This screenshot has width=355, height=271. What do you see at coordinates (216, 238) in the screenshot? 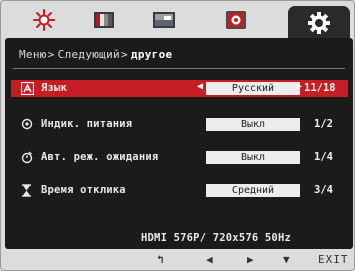
I see `signal-status: HDMI 576P/ 720x576 50Hz` at bounding box center [216, 238].